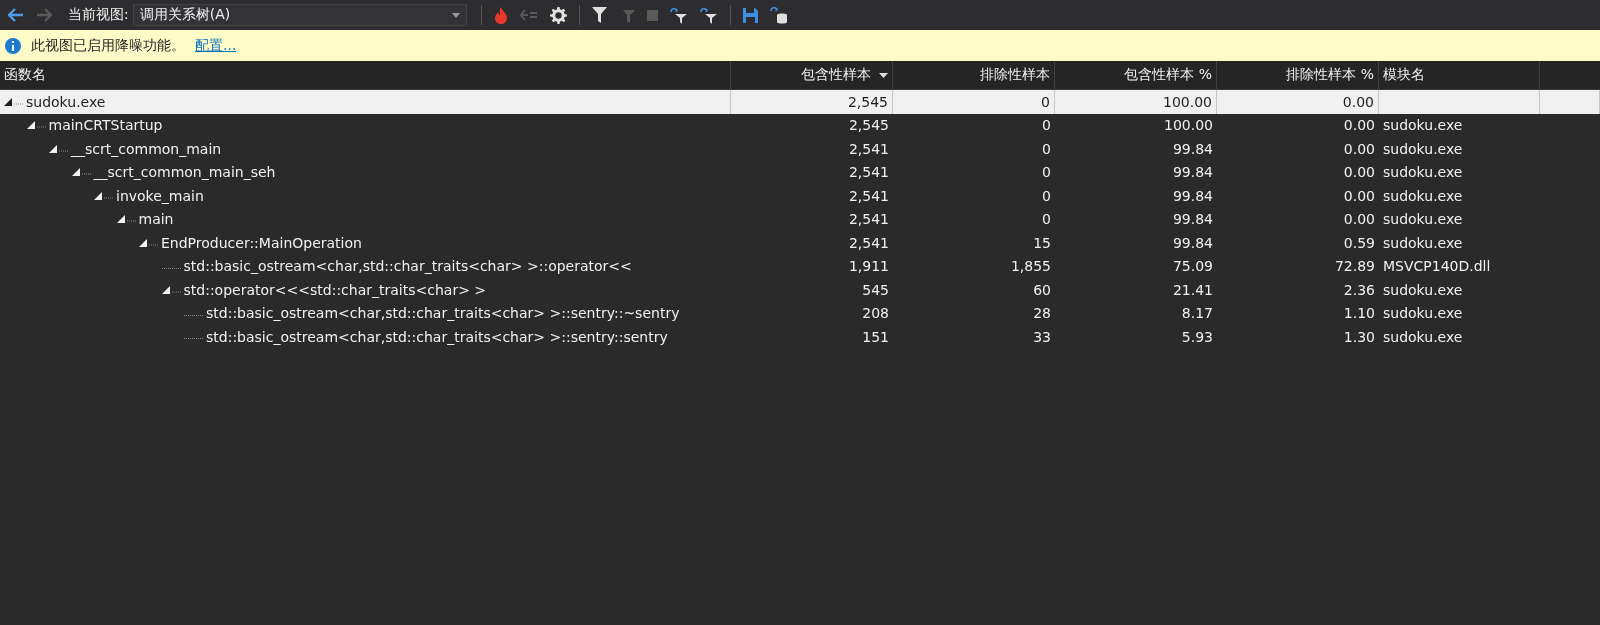 This screenshot has width=1600, height=625. Describe the element at coordinates (261, 242) in the screenshot. I see `function-name: EndProducer::MainOperation` at that location.